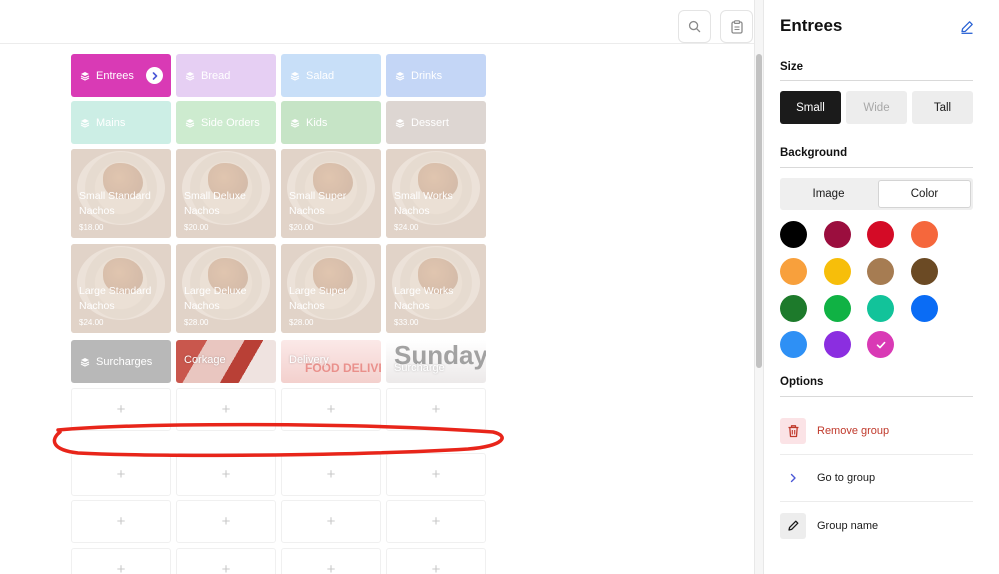  Describe the element at coordinates (226, 193) in the screenshot. I see `menu-item-tile: Small Deluxe Nachos $20.00` at that location.